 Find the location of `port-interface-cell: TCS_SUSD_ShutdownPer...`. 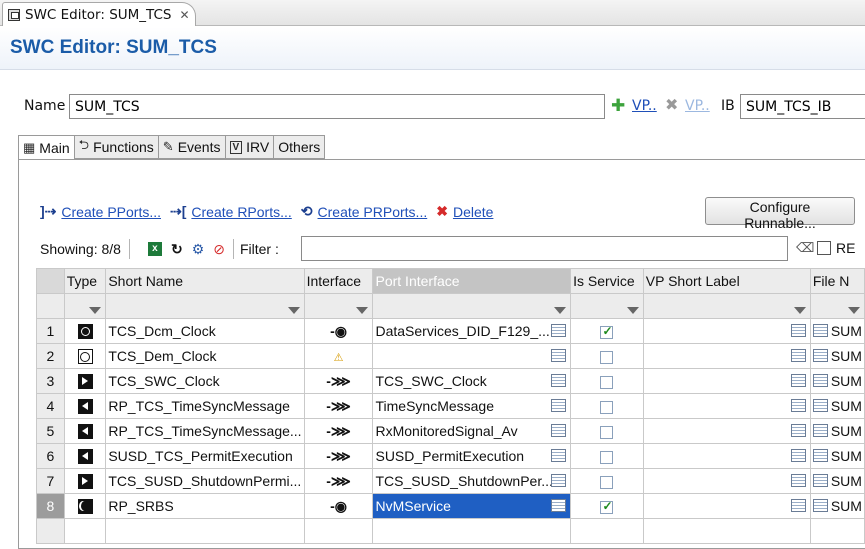

port-interface-cell: TCS_SUSD_ShutdownPer... is located at coordinates (472, 481).